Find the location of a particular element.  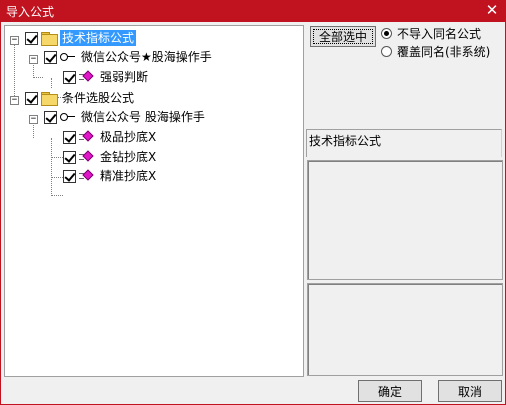

tree-author-label: 微信公众号★股海操作手 is located at coordinates (146, 57).